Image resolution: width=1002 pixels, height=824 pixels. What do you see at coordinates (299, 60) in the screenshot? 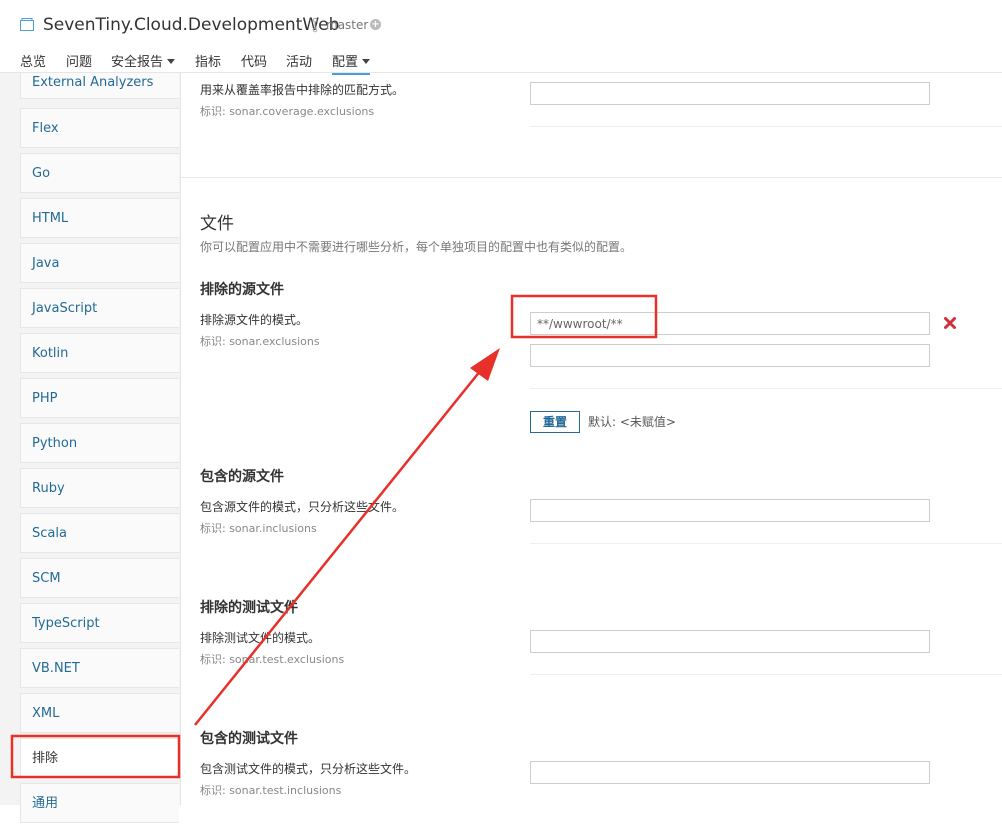
I see `nav-activity: 活动` at bounding box center [299, 60].